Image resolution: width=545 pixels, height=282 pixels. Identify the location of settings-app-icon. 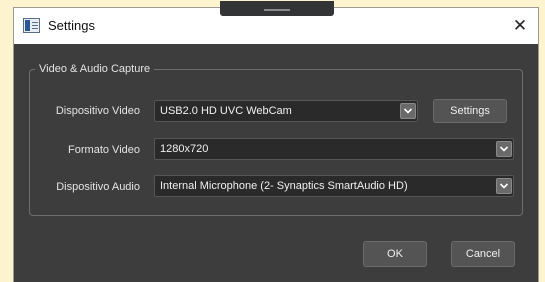
(31, 25).